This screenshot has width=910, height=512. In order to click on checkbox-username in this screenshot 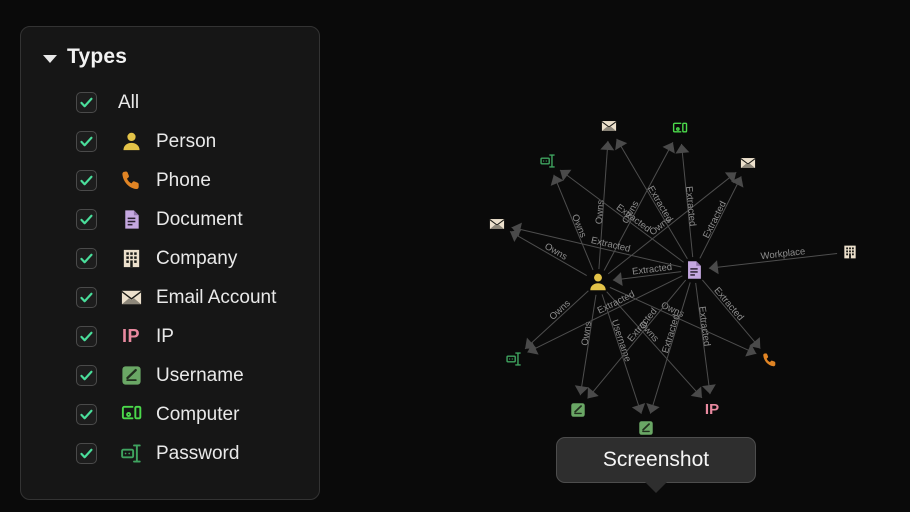, I will do `click(86, 375)`.